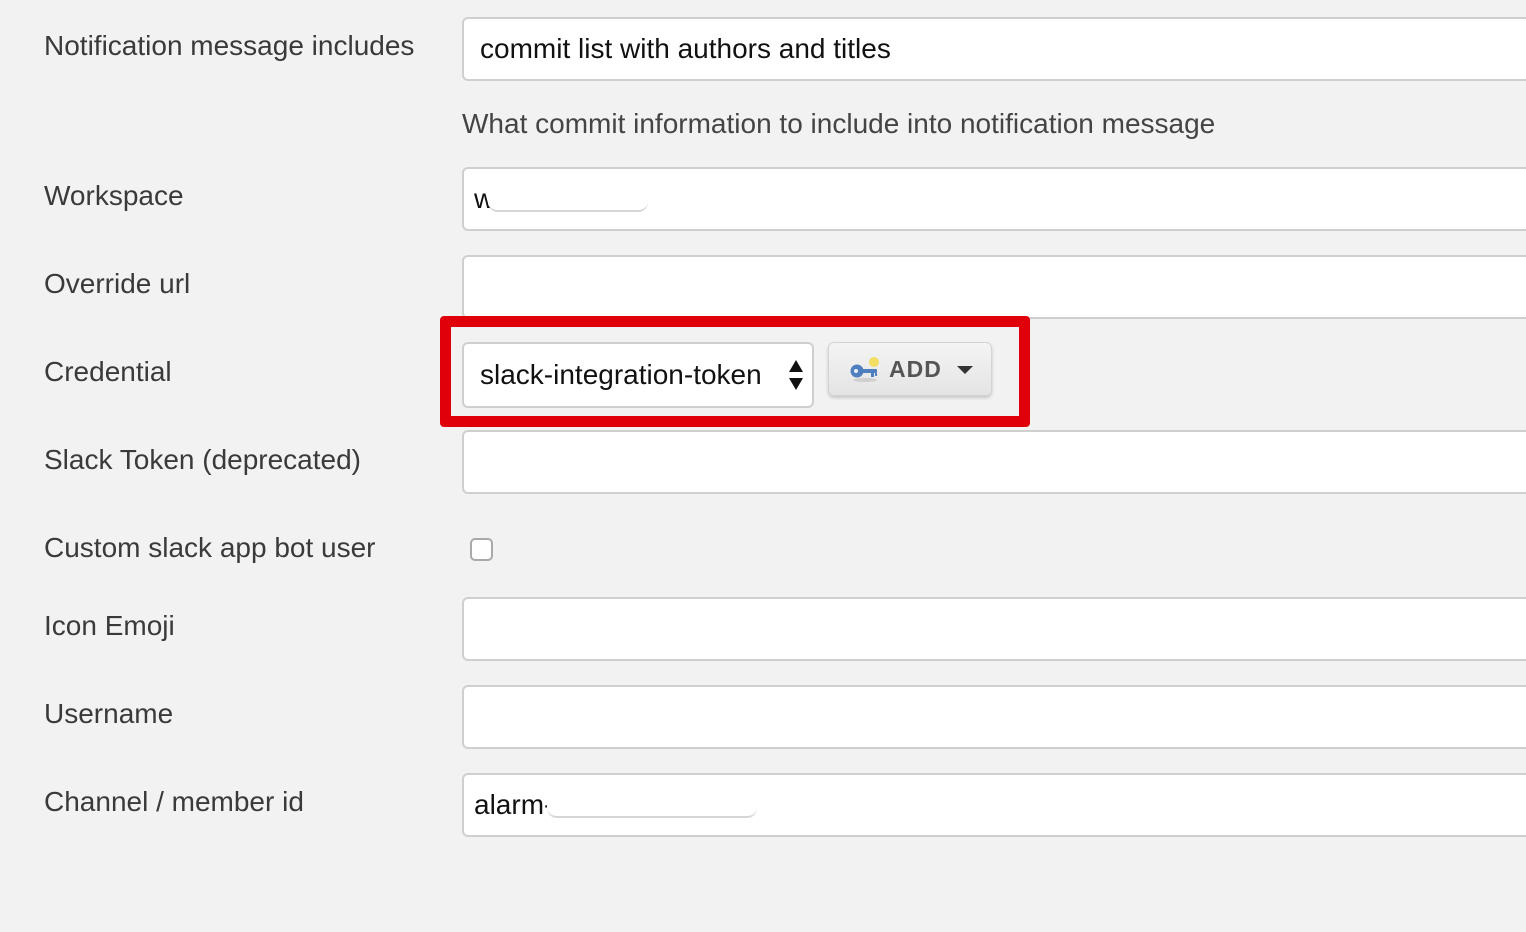 This screenshot has width=1526, height=932. What do you see at coordinates (568, 199) in the screenshot?
I see `workspace-redaction` at bounding box center [568, 199].